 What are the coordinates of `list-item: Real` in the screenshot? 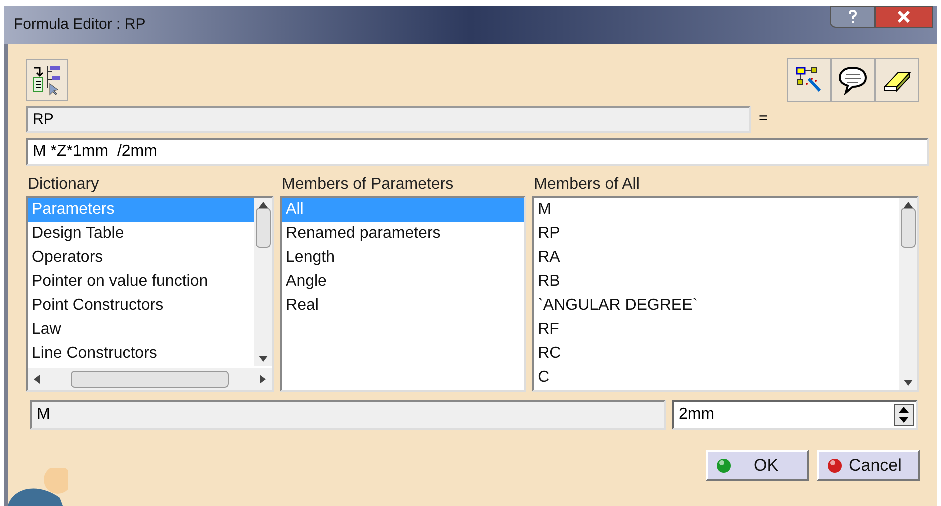 It's located at (403, 306).